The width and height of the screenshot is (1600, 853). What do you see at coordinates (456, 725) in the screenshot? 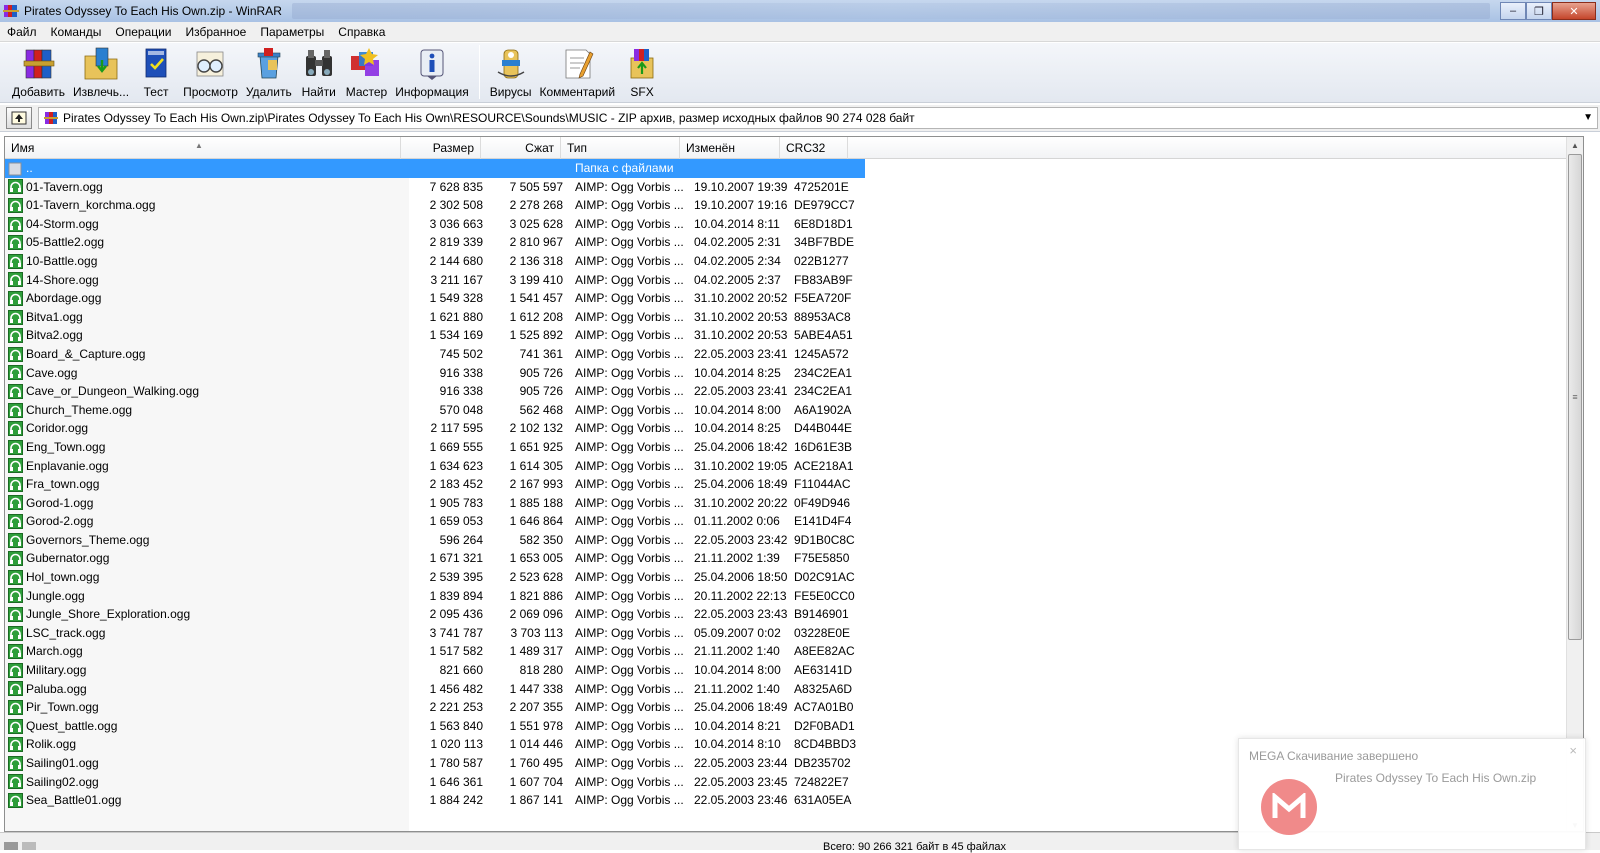
I see `file-size: 1 563 840` at bounding box center [456, 725].